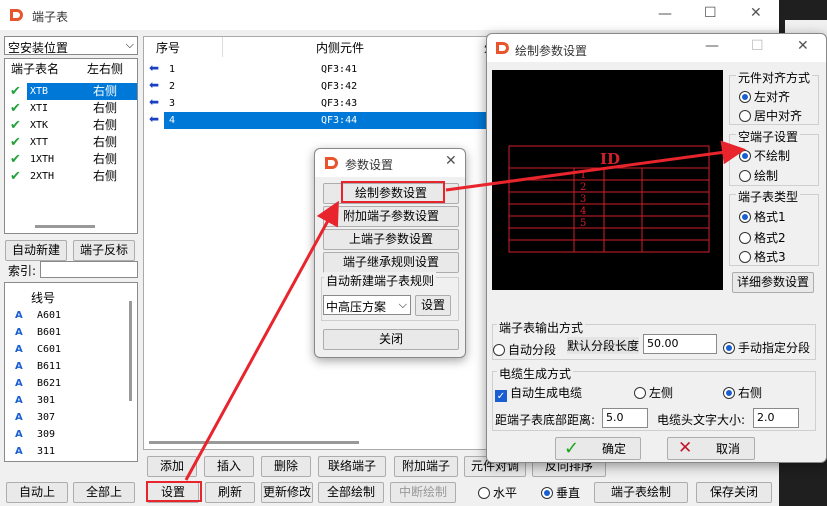 The width and height of the screenshot is (827, 506). Describe the element at coordinates (351, 492) in the screenshot. I see `action-button: 全部绘制` at that location.